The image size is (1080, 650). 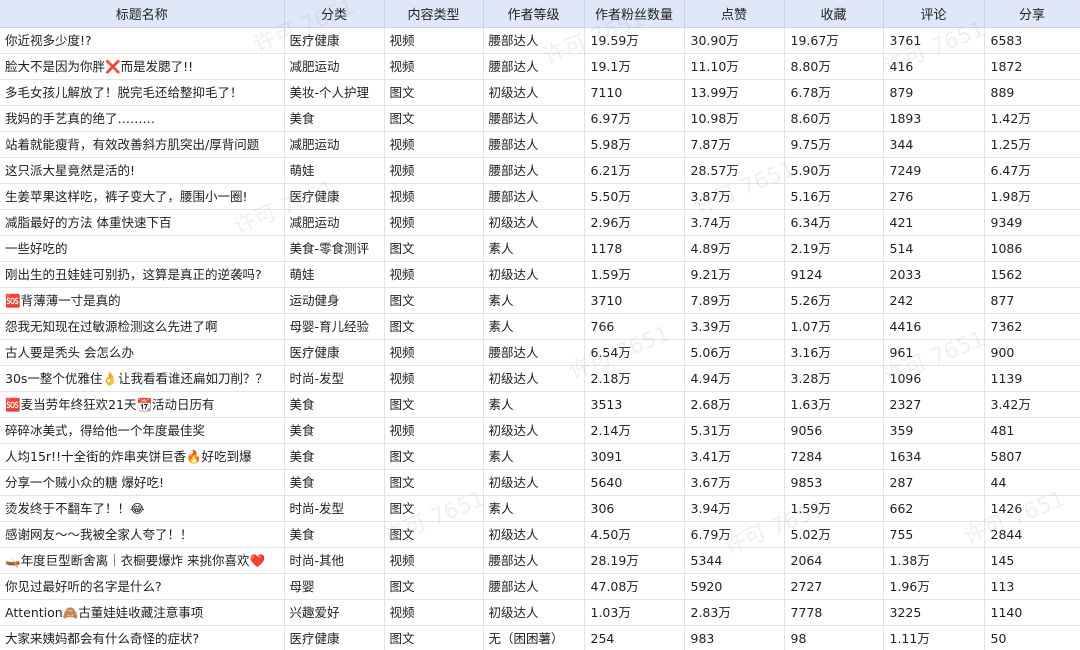 What do you see at coordinates (834, 66) in the screenshot?
I see `table-cell: 8.80万` at bounding box center [834, 66].